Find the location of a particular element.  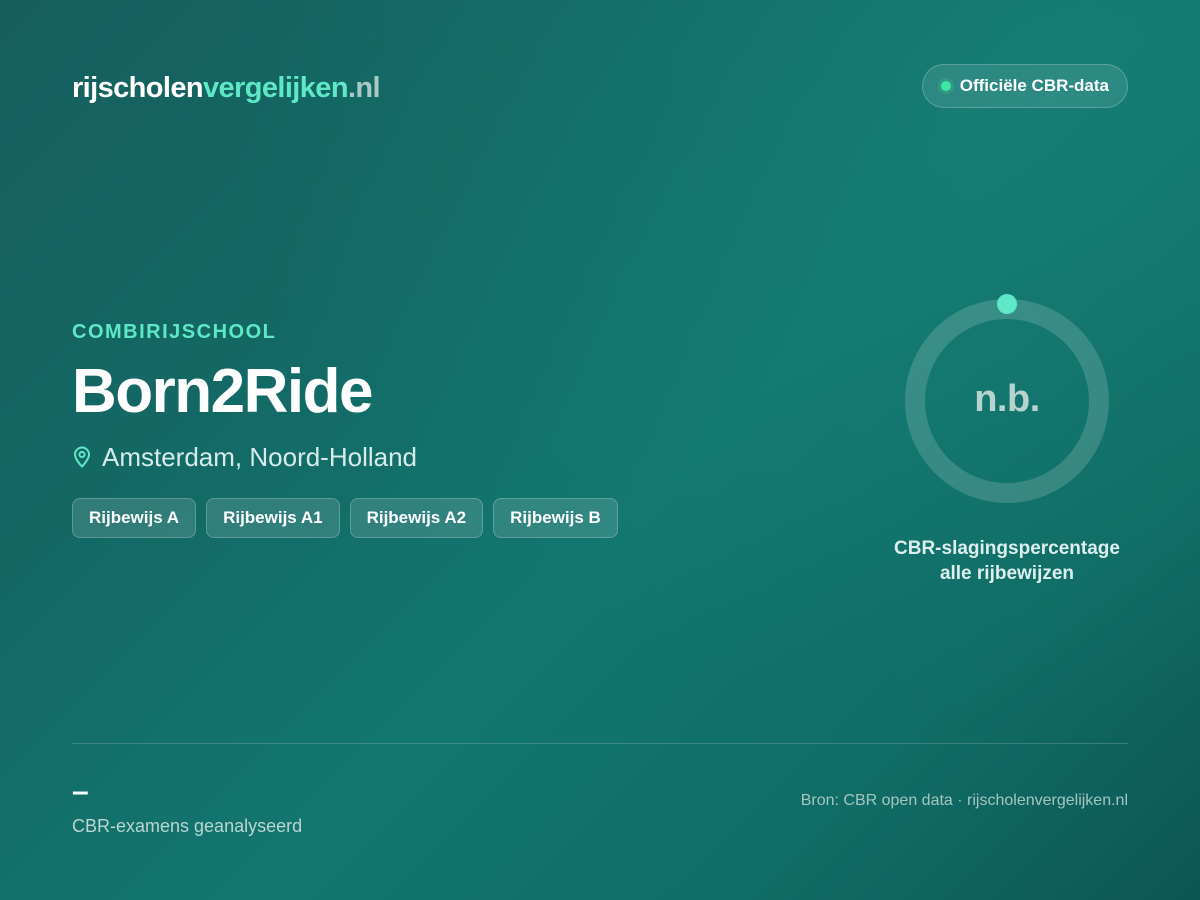

badge-label: Officiële CBR-data is located at coordinates (1034, 85).